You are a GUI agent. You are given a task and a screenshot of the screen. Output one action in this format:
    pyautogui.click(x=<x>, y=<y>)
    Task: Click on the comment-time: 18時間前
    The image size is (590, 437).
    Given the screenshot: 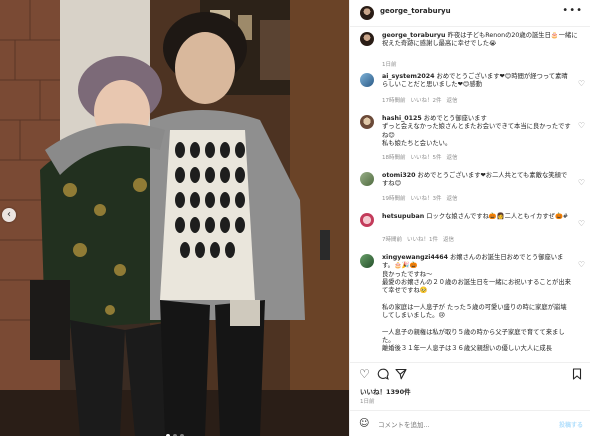 What is the action you would take?
    pyautogui.click(x=394, y=158)
    